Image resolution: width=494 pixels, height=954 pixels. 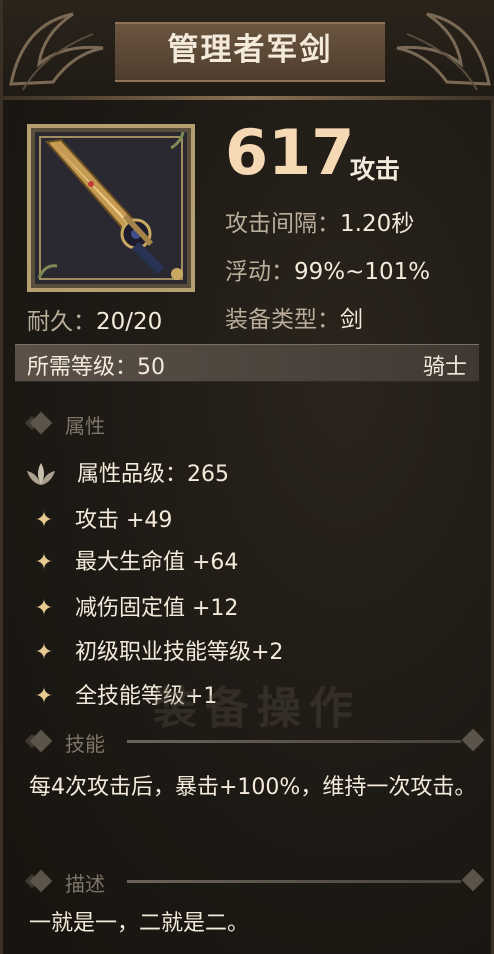 I want to click on equipment-type-label: 装备类型：, so click(x=282, y=320).